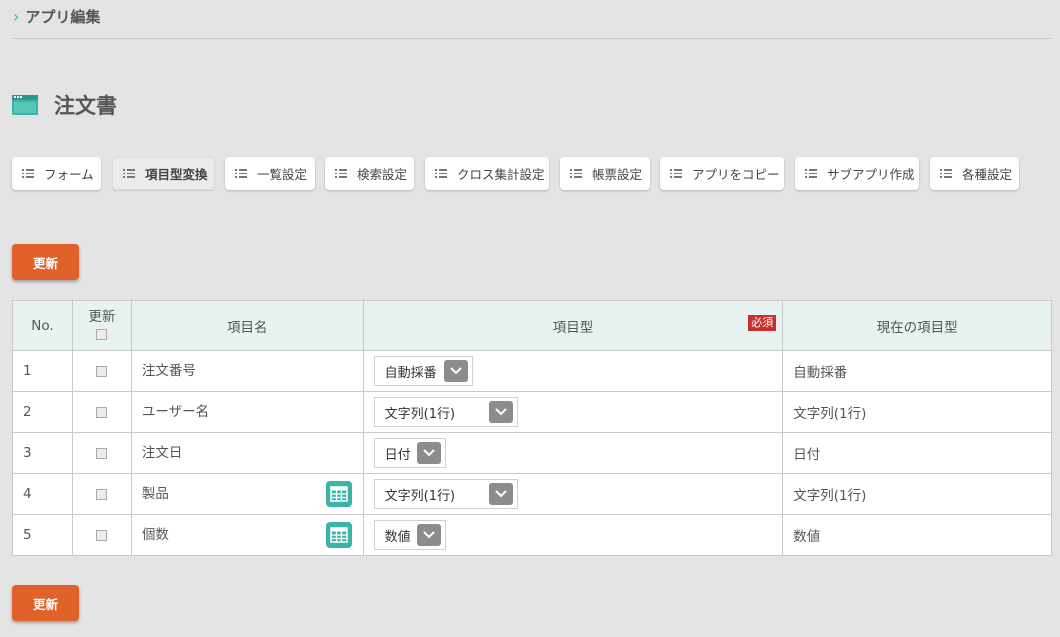  Describe the element at coordinates (102, 334) in the screenshot. I see `select-all-checkbox` at that location.